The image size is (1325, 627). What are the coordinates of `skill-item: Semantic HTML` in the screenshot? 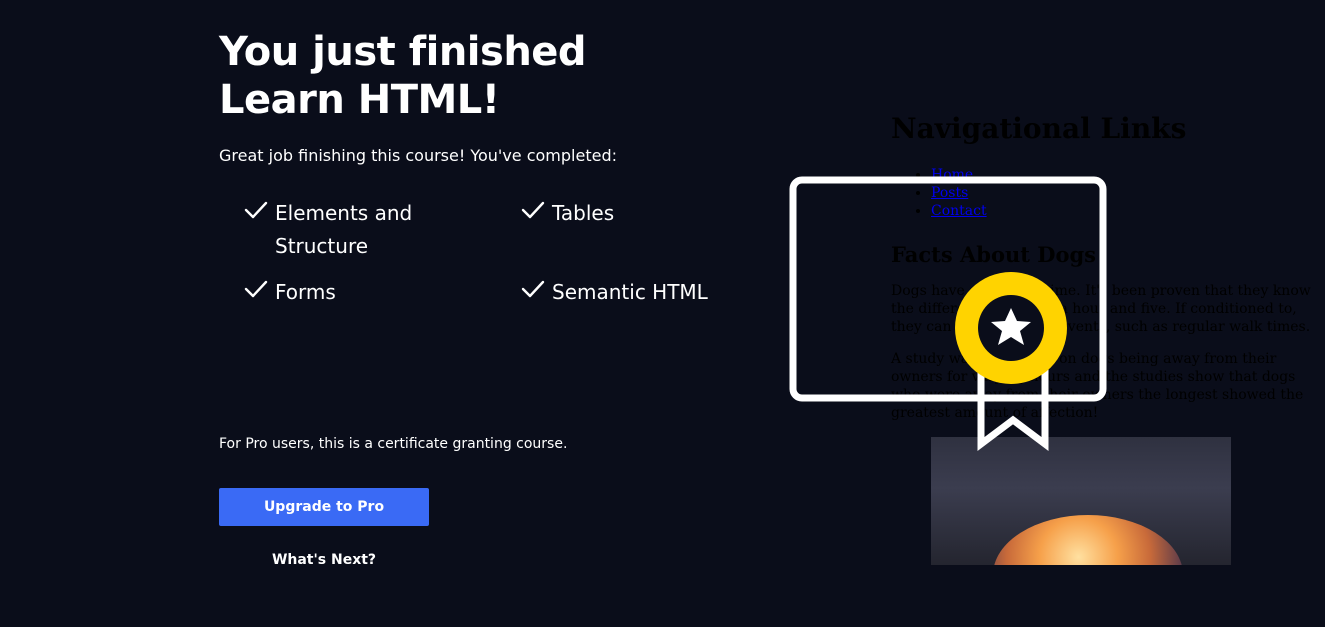 It's located at (614, 292).